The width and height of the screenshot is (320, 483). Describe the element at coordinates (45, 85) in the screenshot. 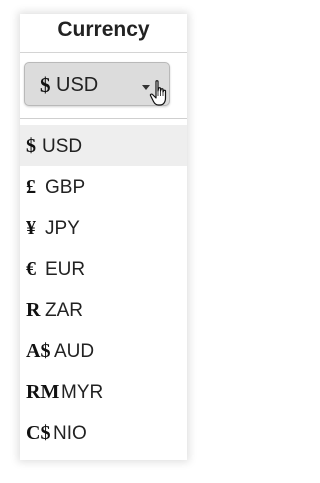

I see `selected-currency-symbol: $` at that location.